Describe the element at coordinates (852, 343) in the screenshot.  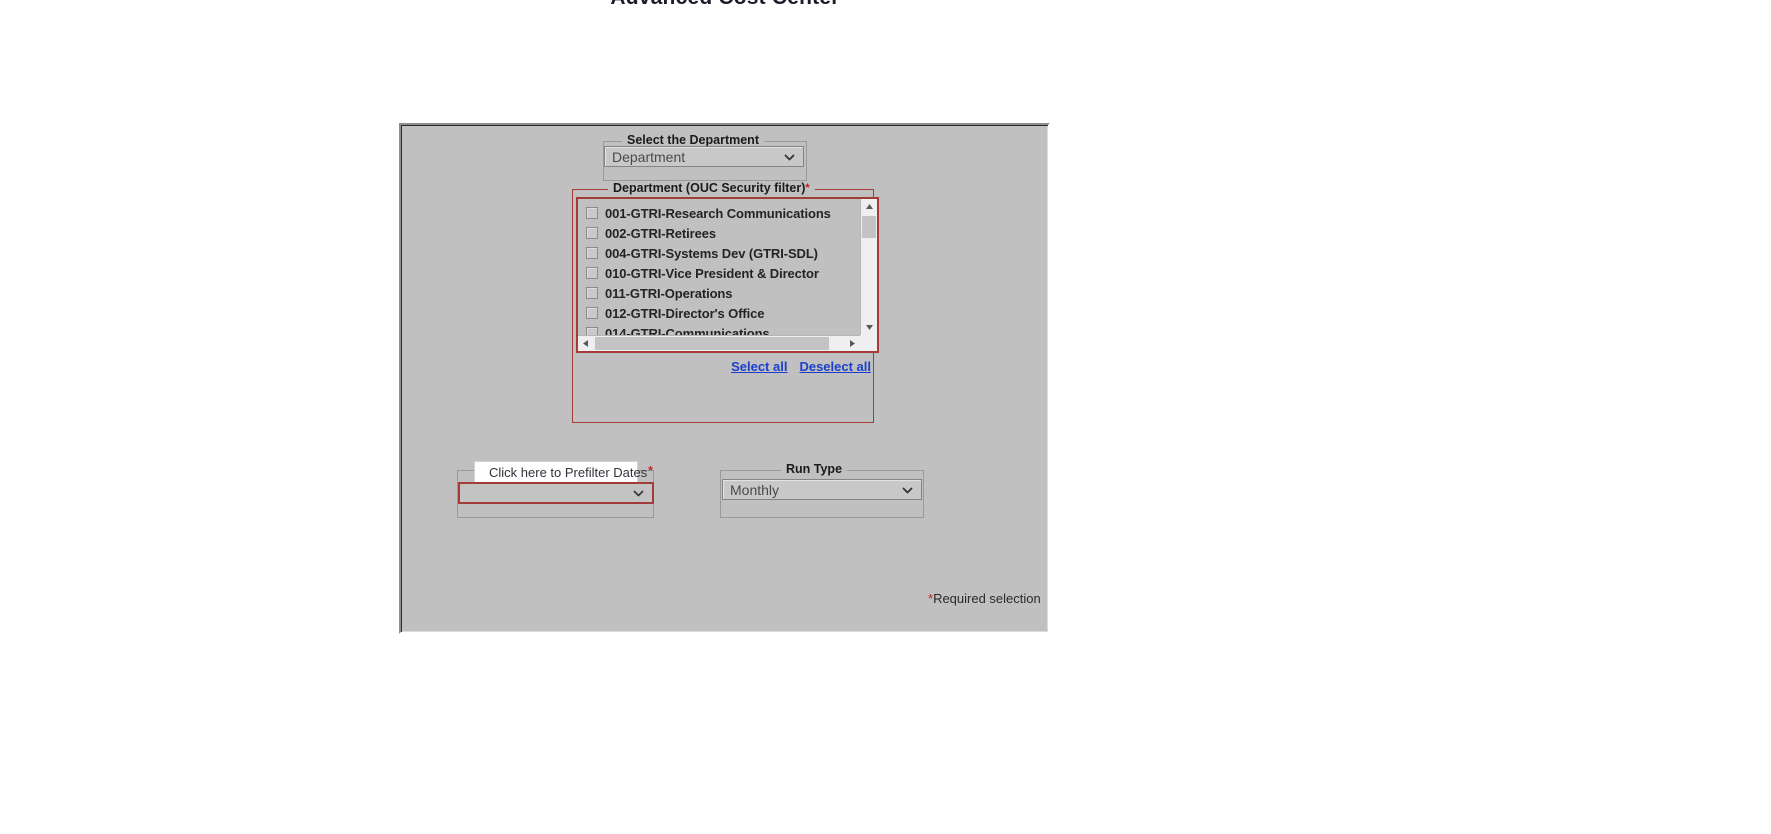
I see `scroll-right-arrow-icon` at that location.